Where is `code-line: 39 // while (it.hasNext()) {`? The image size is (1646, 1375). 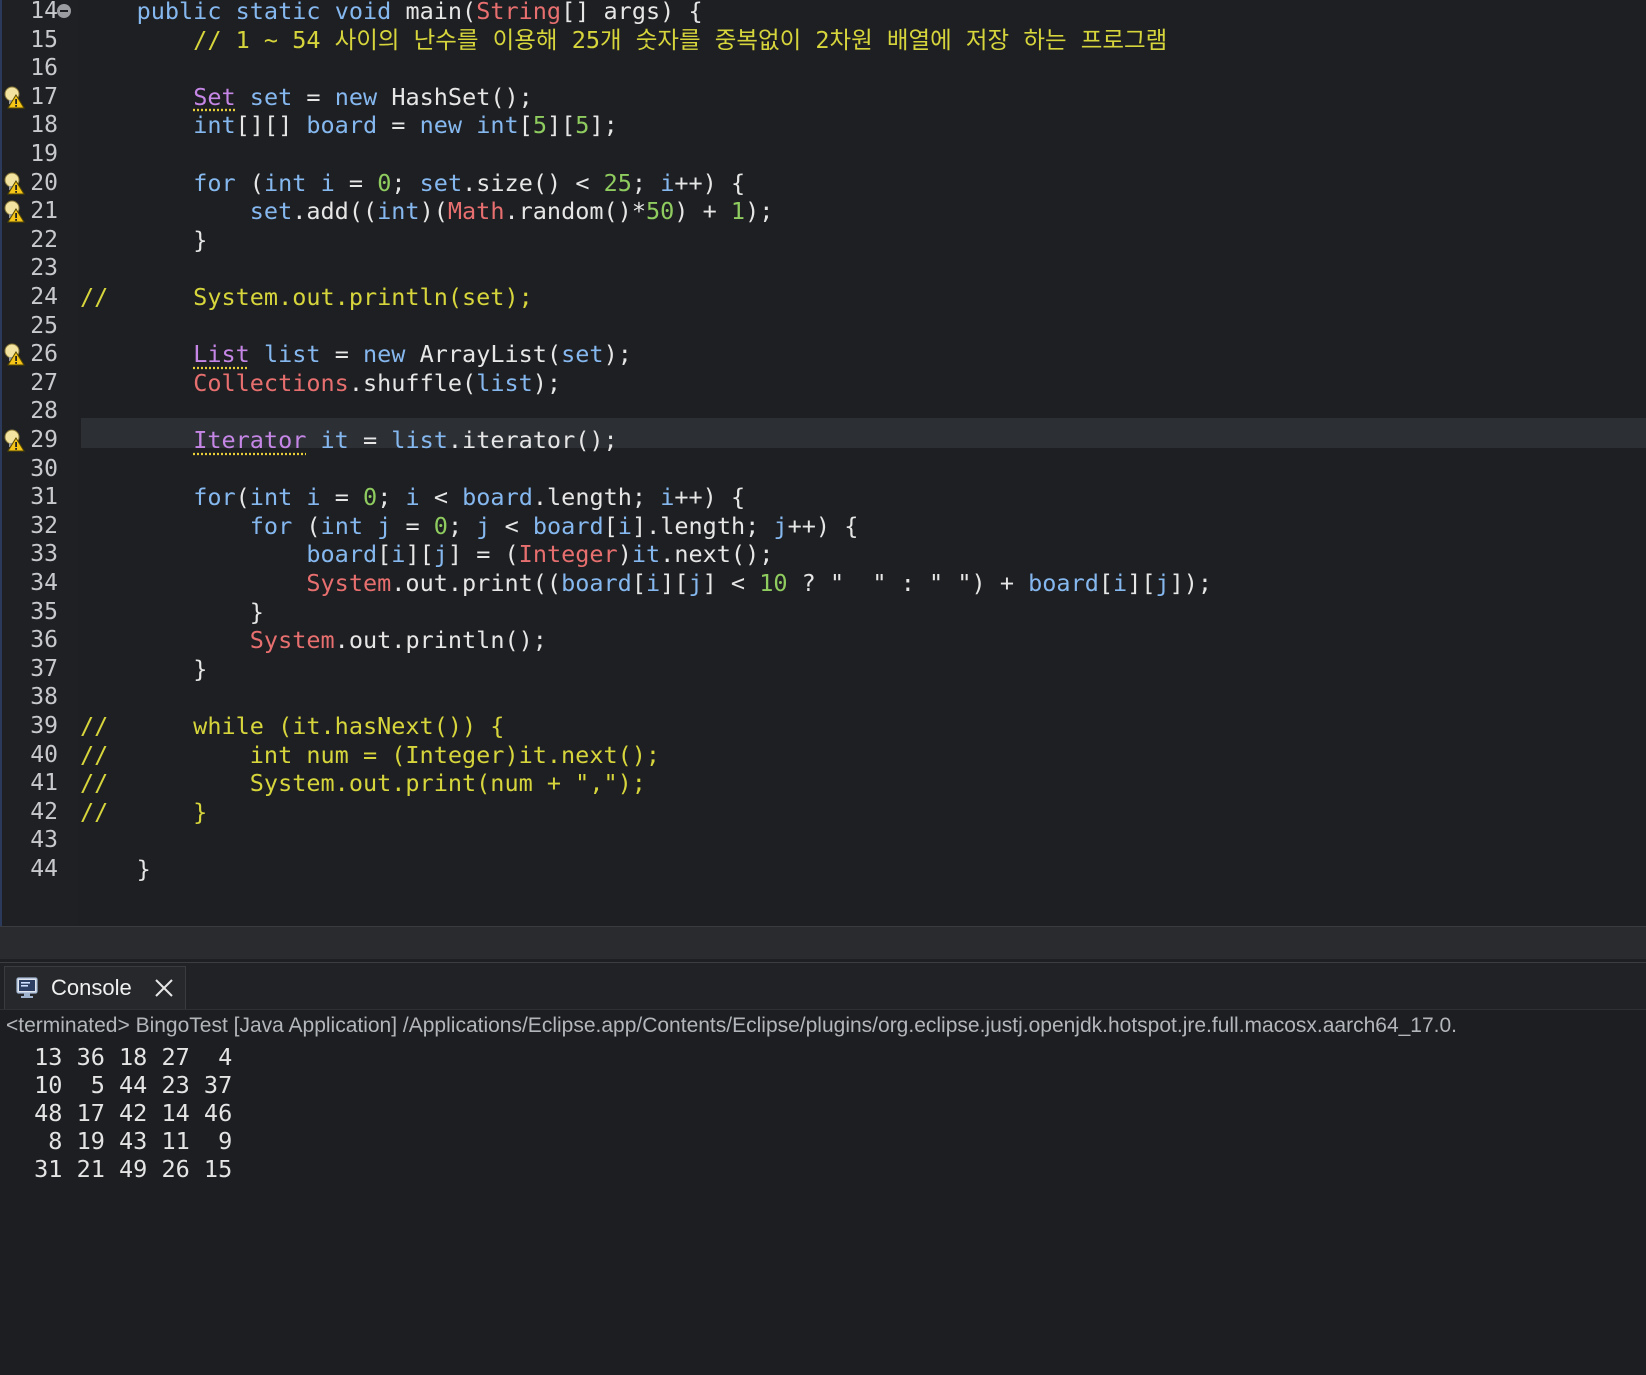
code-line: 39 // while (it.hasNext()) { is located at coordinates (823, 726).